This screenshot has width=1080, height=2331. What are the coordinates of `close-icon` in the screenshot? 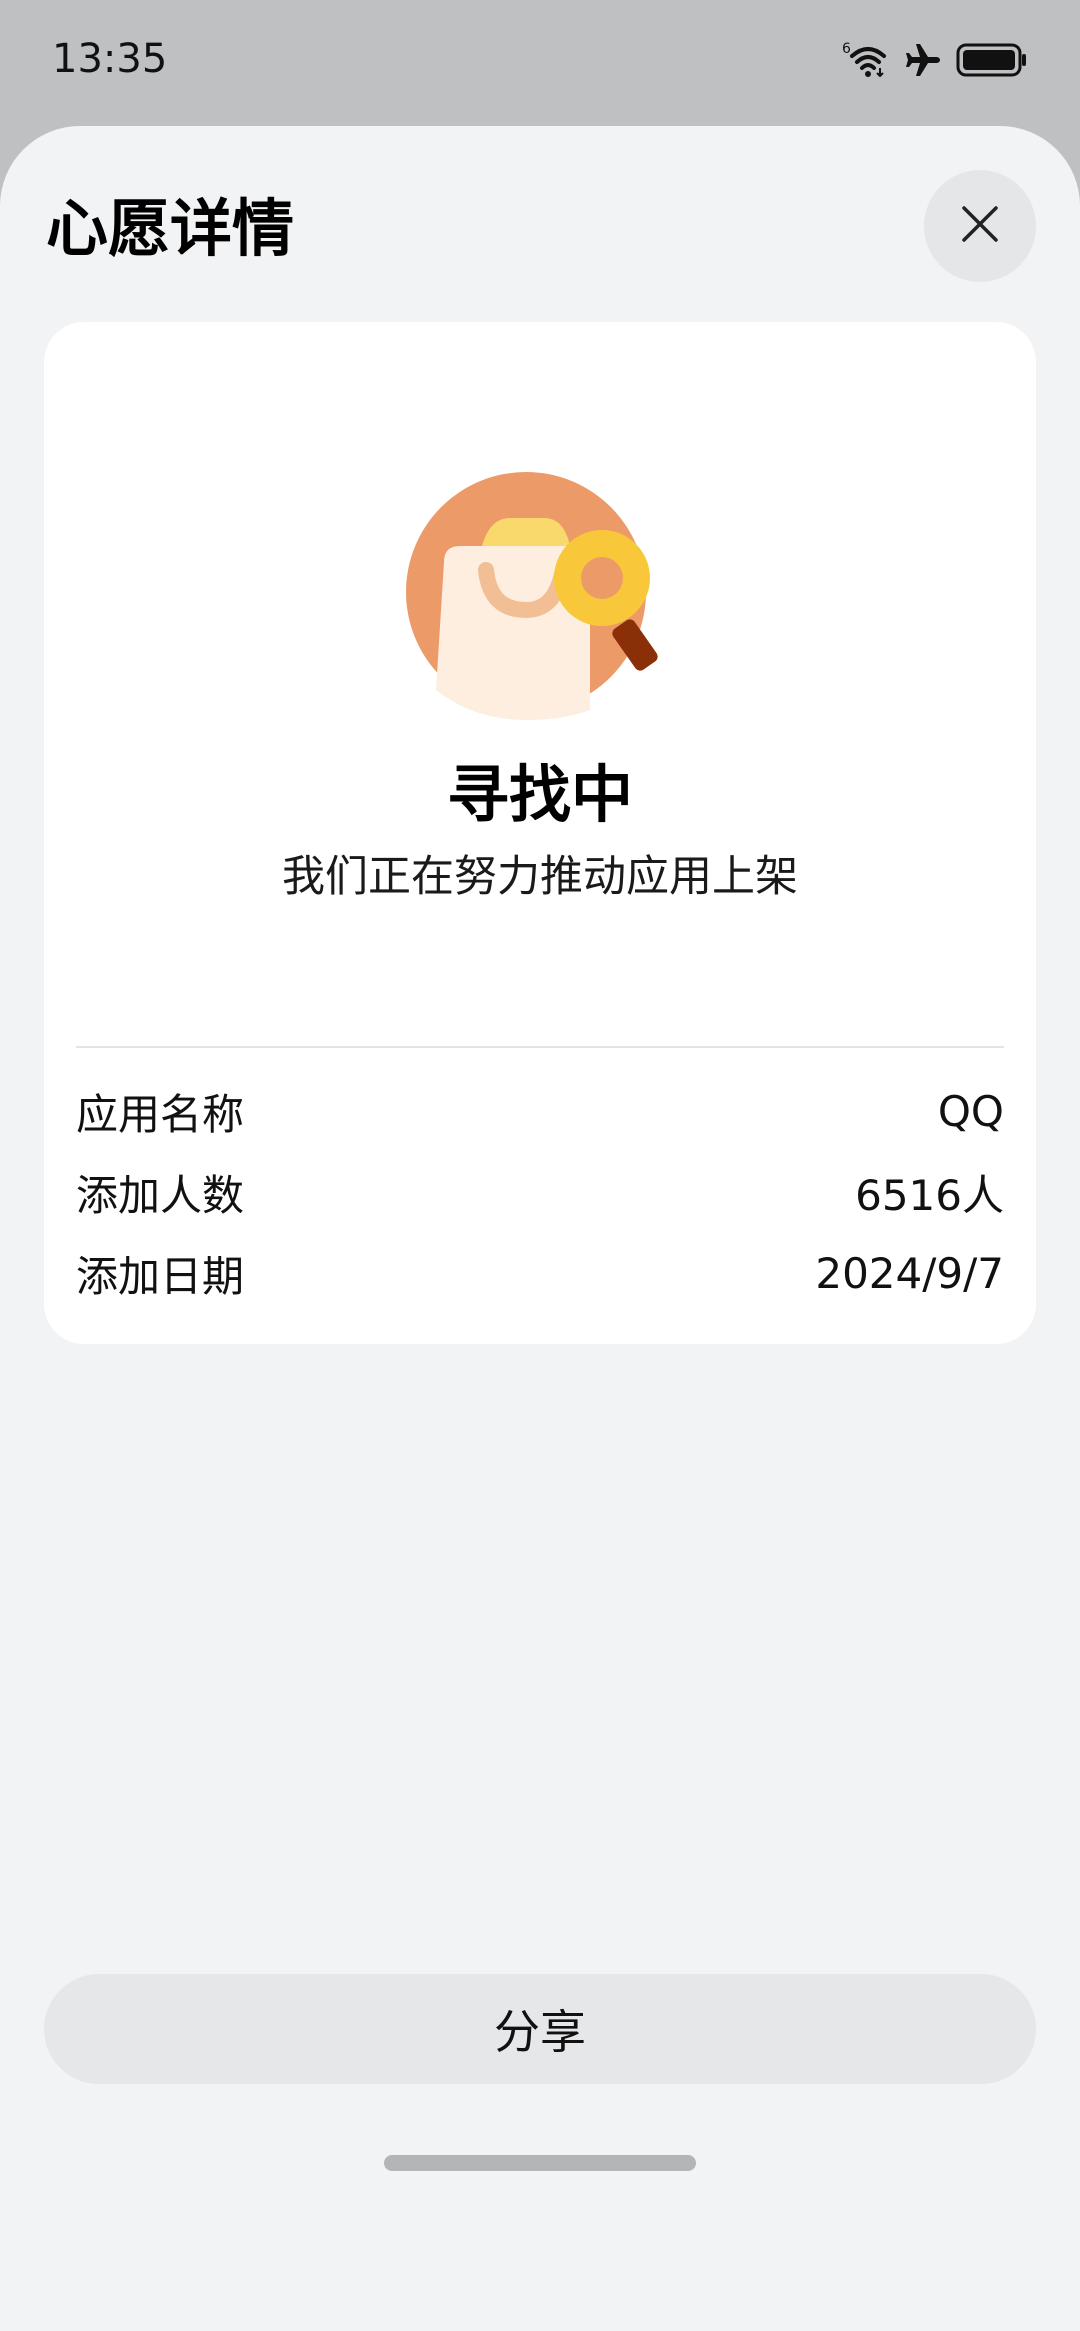 It's located at (980, 226).